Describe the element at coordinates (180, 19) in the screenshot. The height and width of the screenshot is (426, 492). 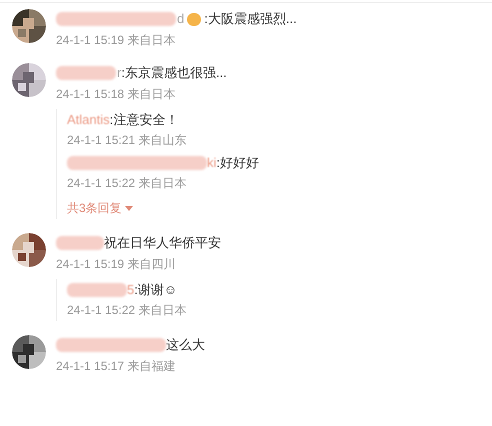
I see `user-name: d` at that location.